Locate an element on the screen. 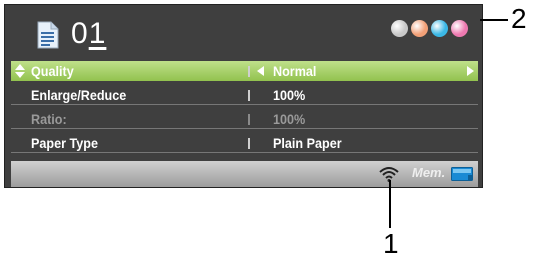  ink-dot-black-icon is located at coordinates (399, 28).